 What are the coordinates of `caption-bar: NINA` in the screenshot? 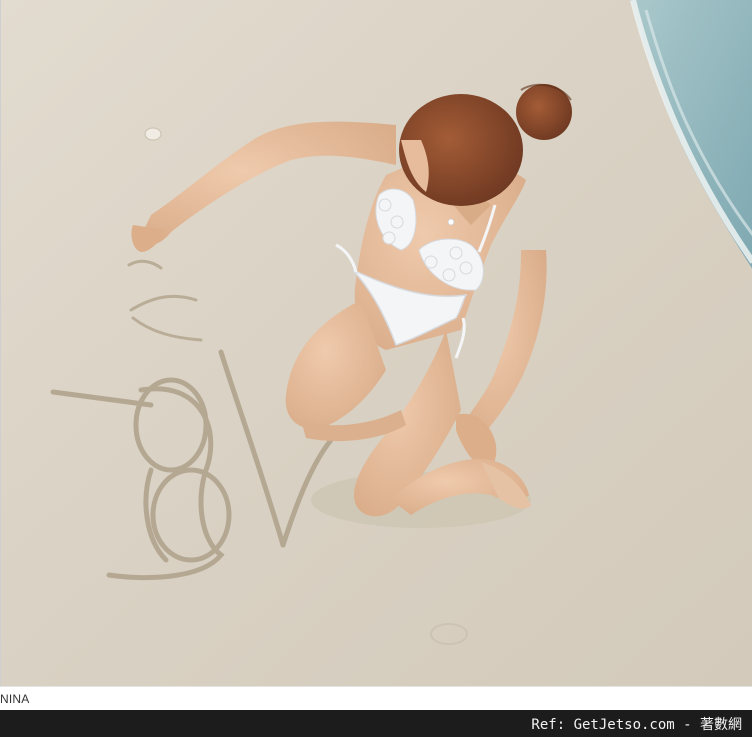 It's located at (376, 698).